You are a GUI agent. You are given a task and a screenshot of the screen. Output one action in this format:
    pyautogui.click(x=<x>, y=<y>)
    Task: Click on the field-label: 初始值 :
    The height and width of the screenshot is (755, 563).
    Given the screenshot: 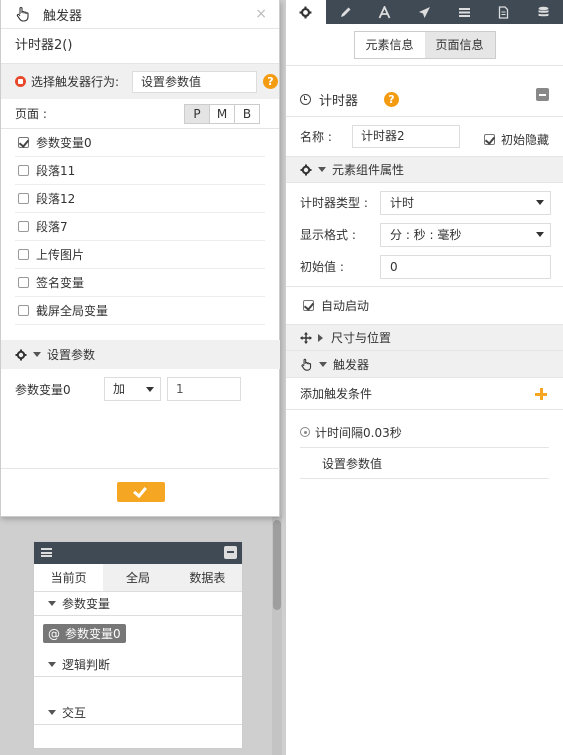 What is the action you would take?
    pyautogui.click(x=322, y=266)
    